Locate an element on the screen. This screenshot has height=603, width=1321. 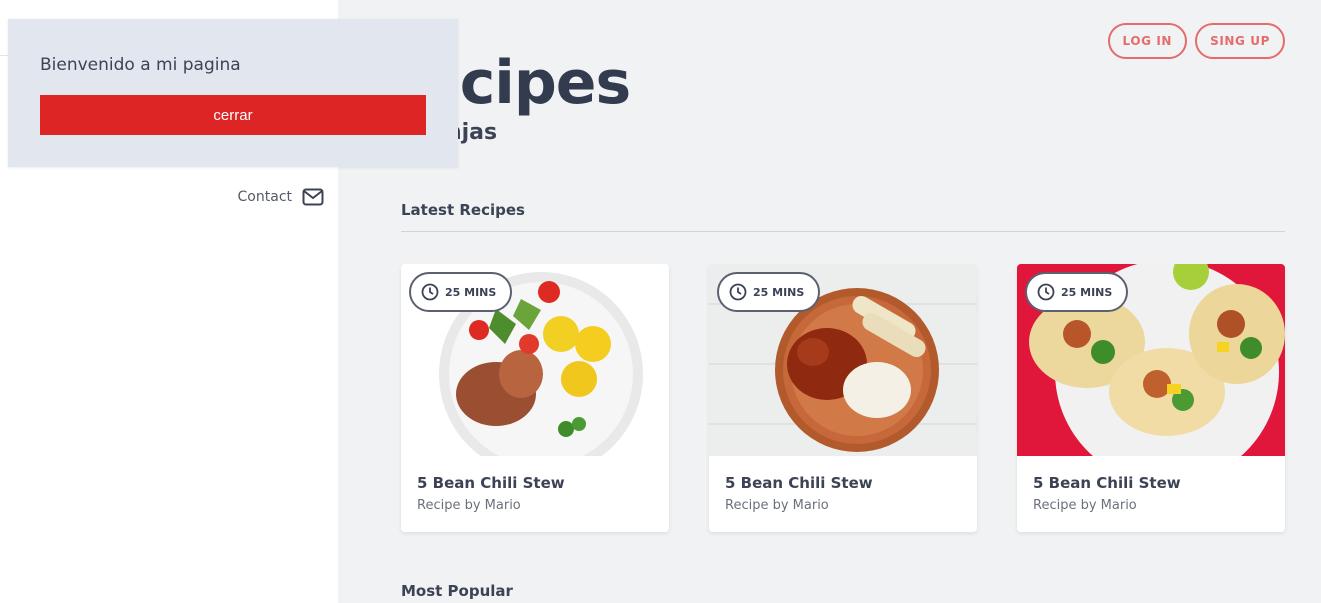
close-modal-button: cerrar is located at coordinates (233, 115).